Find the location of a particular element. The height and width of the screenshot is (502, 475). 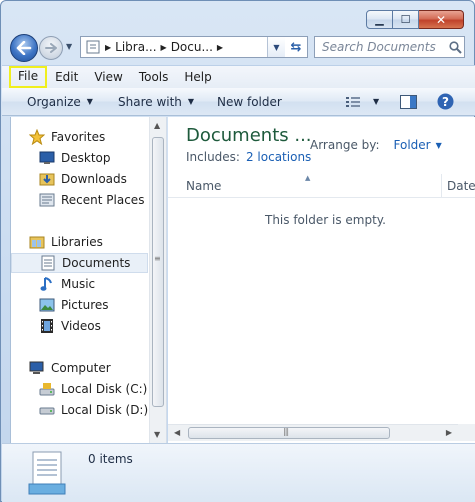

minimize-icon: ▁ is located at coordinates (379, 19).